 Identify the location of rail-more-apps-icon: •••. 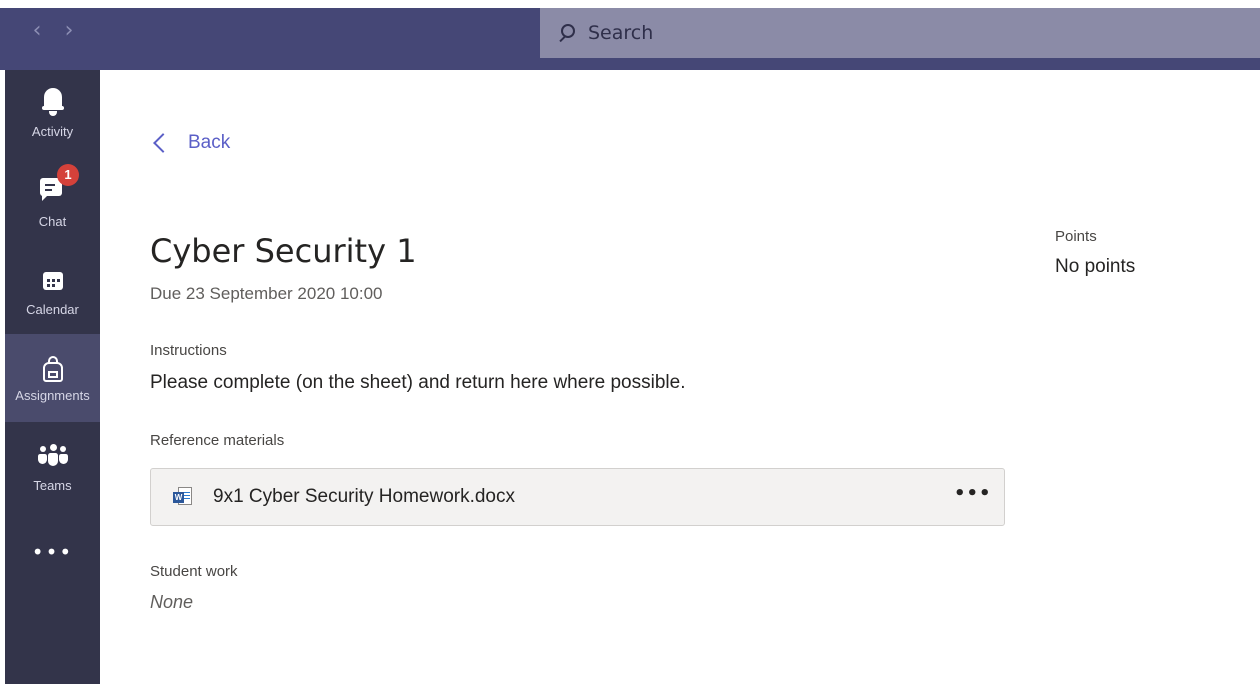
(52, 552).